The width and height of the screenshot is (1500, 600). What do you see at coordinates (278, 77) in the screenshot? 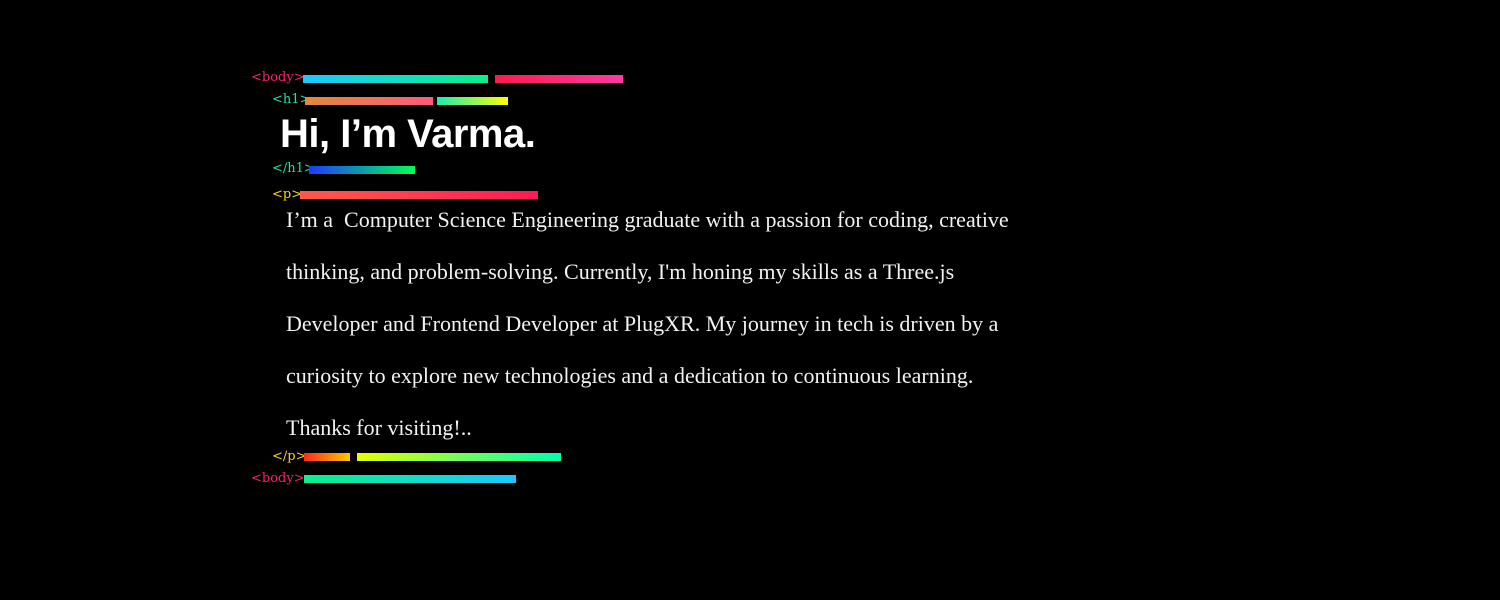
I see `body-open-tag: <body>` at bounding box center [278, 77].